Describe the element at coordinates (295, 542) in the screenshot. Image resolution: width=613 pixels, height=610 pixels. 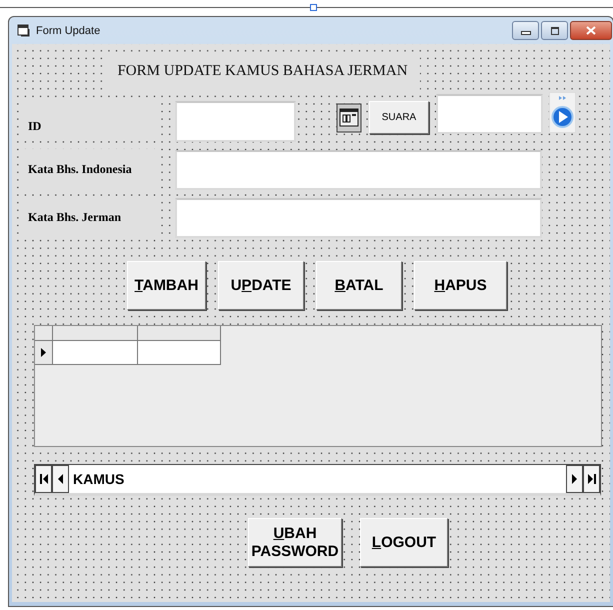
I see `change-password-button: UBAH PASSWORD` at that location.